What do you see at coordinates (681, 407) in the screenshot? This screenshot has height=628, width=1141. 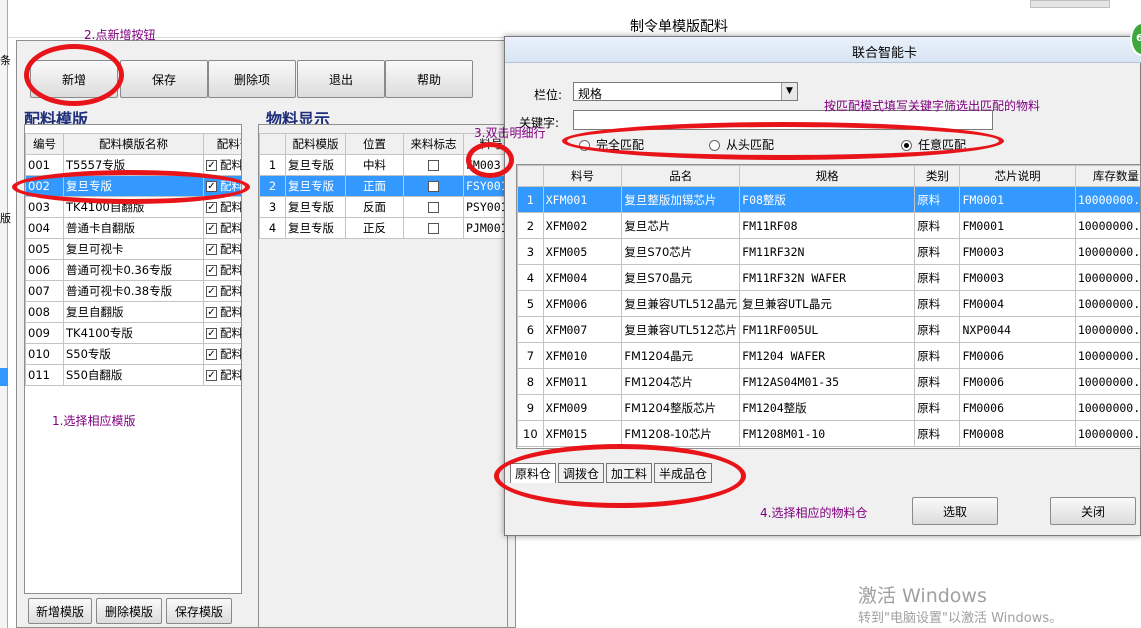 I see `material-name: FM1204整版芯片` at bounding box center [681, 407].